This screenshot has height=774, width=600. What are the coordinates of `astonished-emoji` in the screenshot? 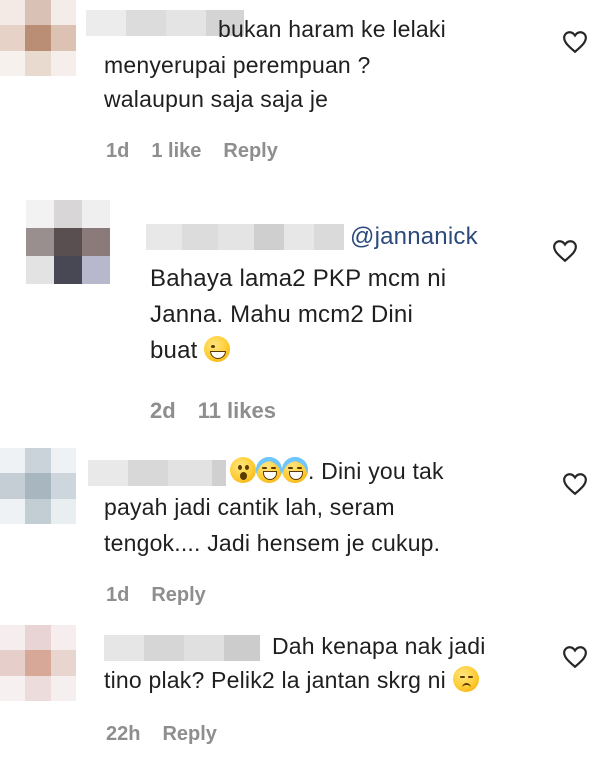 It's located at (243, 470).